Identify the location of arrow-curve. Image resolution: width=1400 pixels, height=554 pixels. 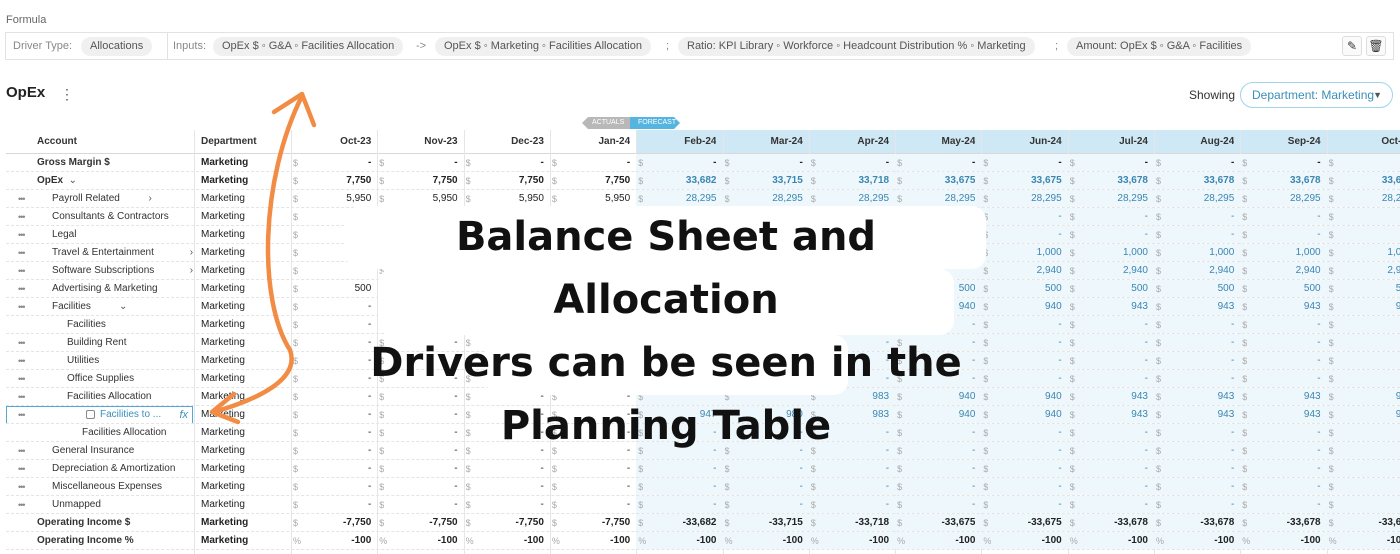
(258, 254).